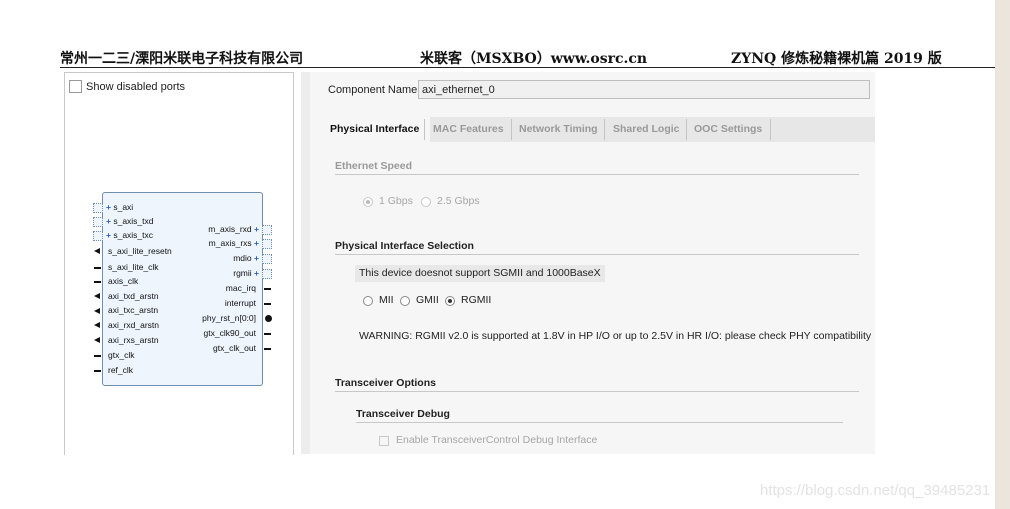  I want to click on mii-radio, so click(368, 301).